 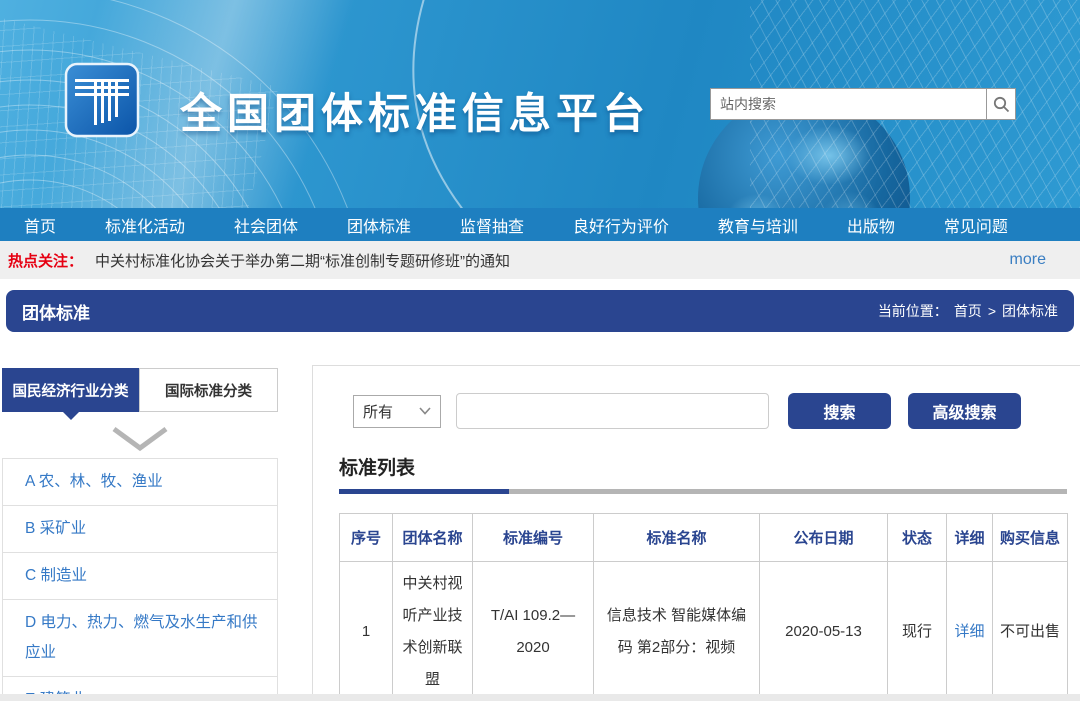 I want to click on section-bar: 团体标准 当前位置： 首页 > 团体标准, so click(x=540, y=311).